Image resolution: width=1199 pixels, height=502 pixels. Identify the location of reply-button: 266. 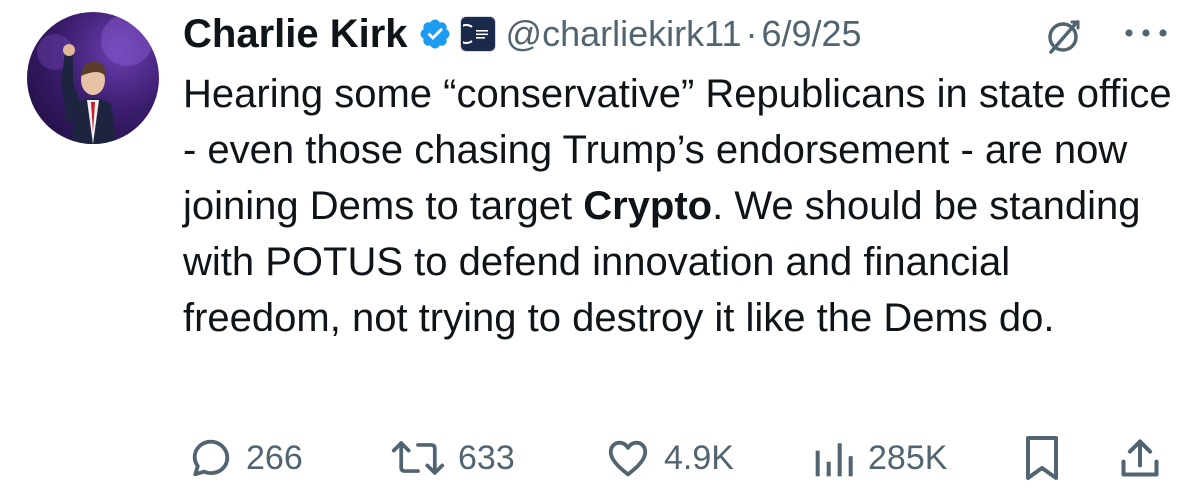
(245, 458).